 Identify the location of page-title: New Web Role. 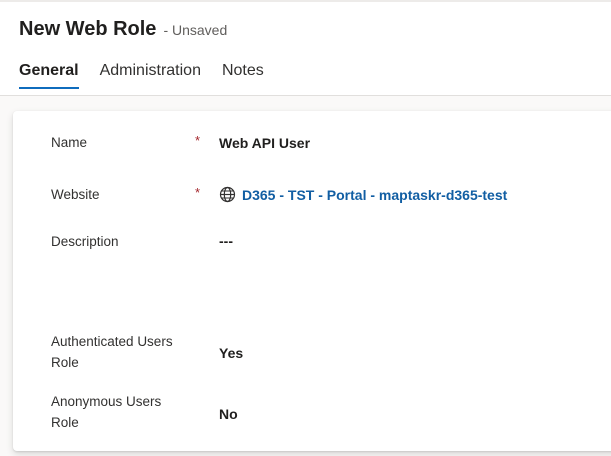
(88, 29).